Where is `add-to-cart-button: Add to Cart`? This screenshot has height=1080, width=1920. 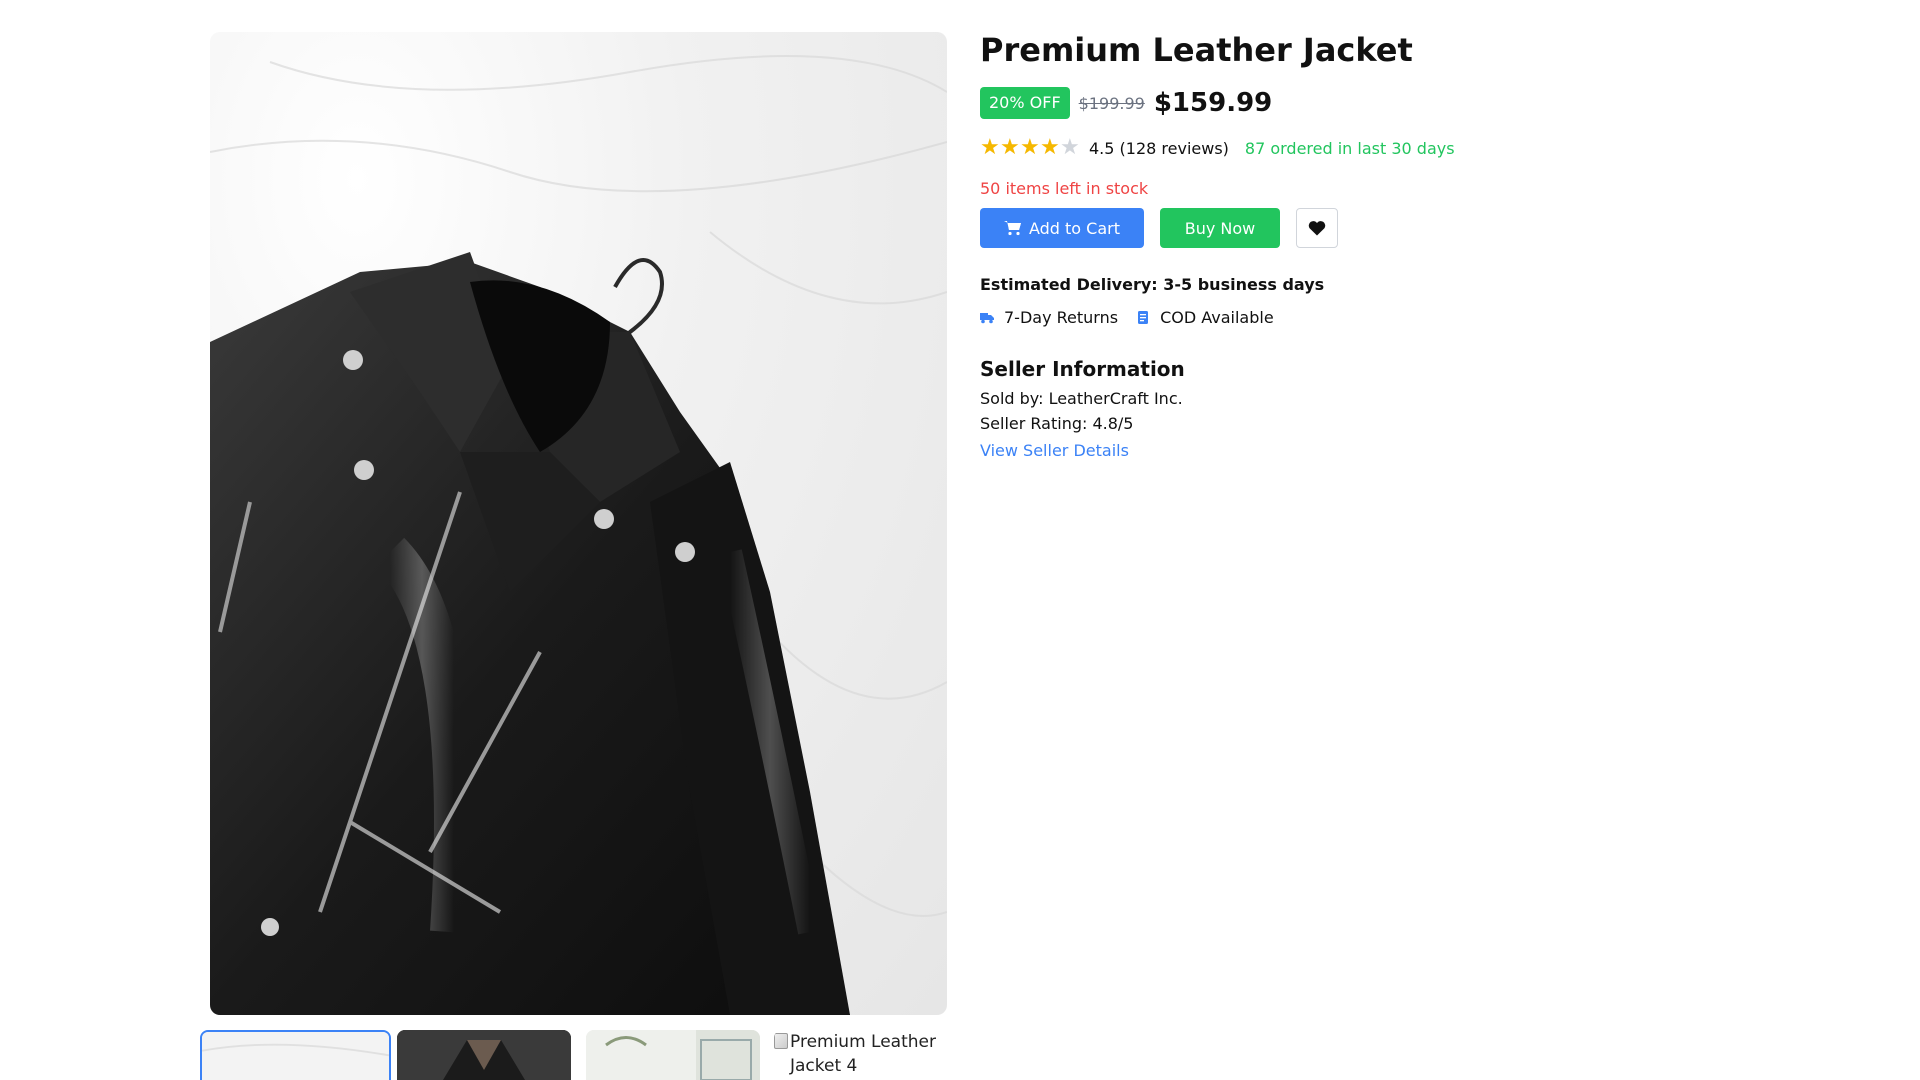
add-to-cart-button: Add to Cart is located at coordinates (1062, 228).